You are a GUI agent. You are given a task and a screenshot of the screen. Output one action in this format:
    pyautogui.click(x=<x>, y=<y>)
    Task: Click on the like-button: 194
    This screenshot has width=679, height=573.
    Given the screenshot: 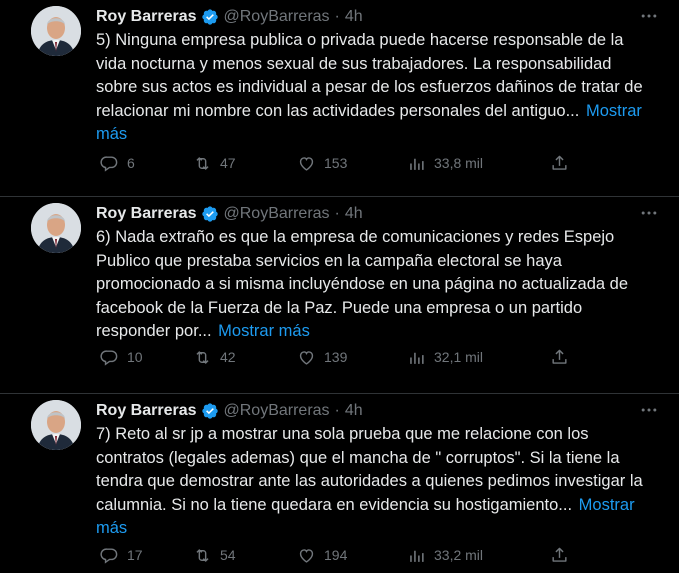 What is the action you would take?
    pyautogui.click(x=322, y=555)
    